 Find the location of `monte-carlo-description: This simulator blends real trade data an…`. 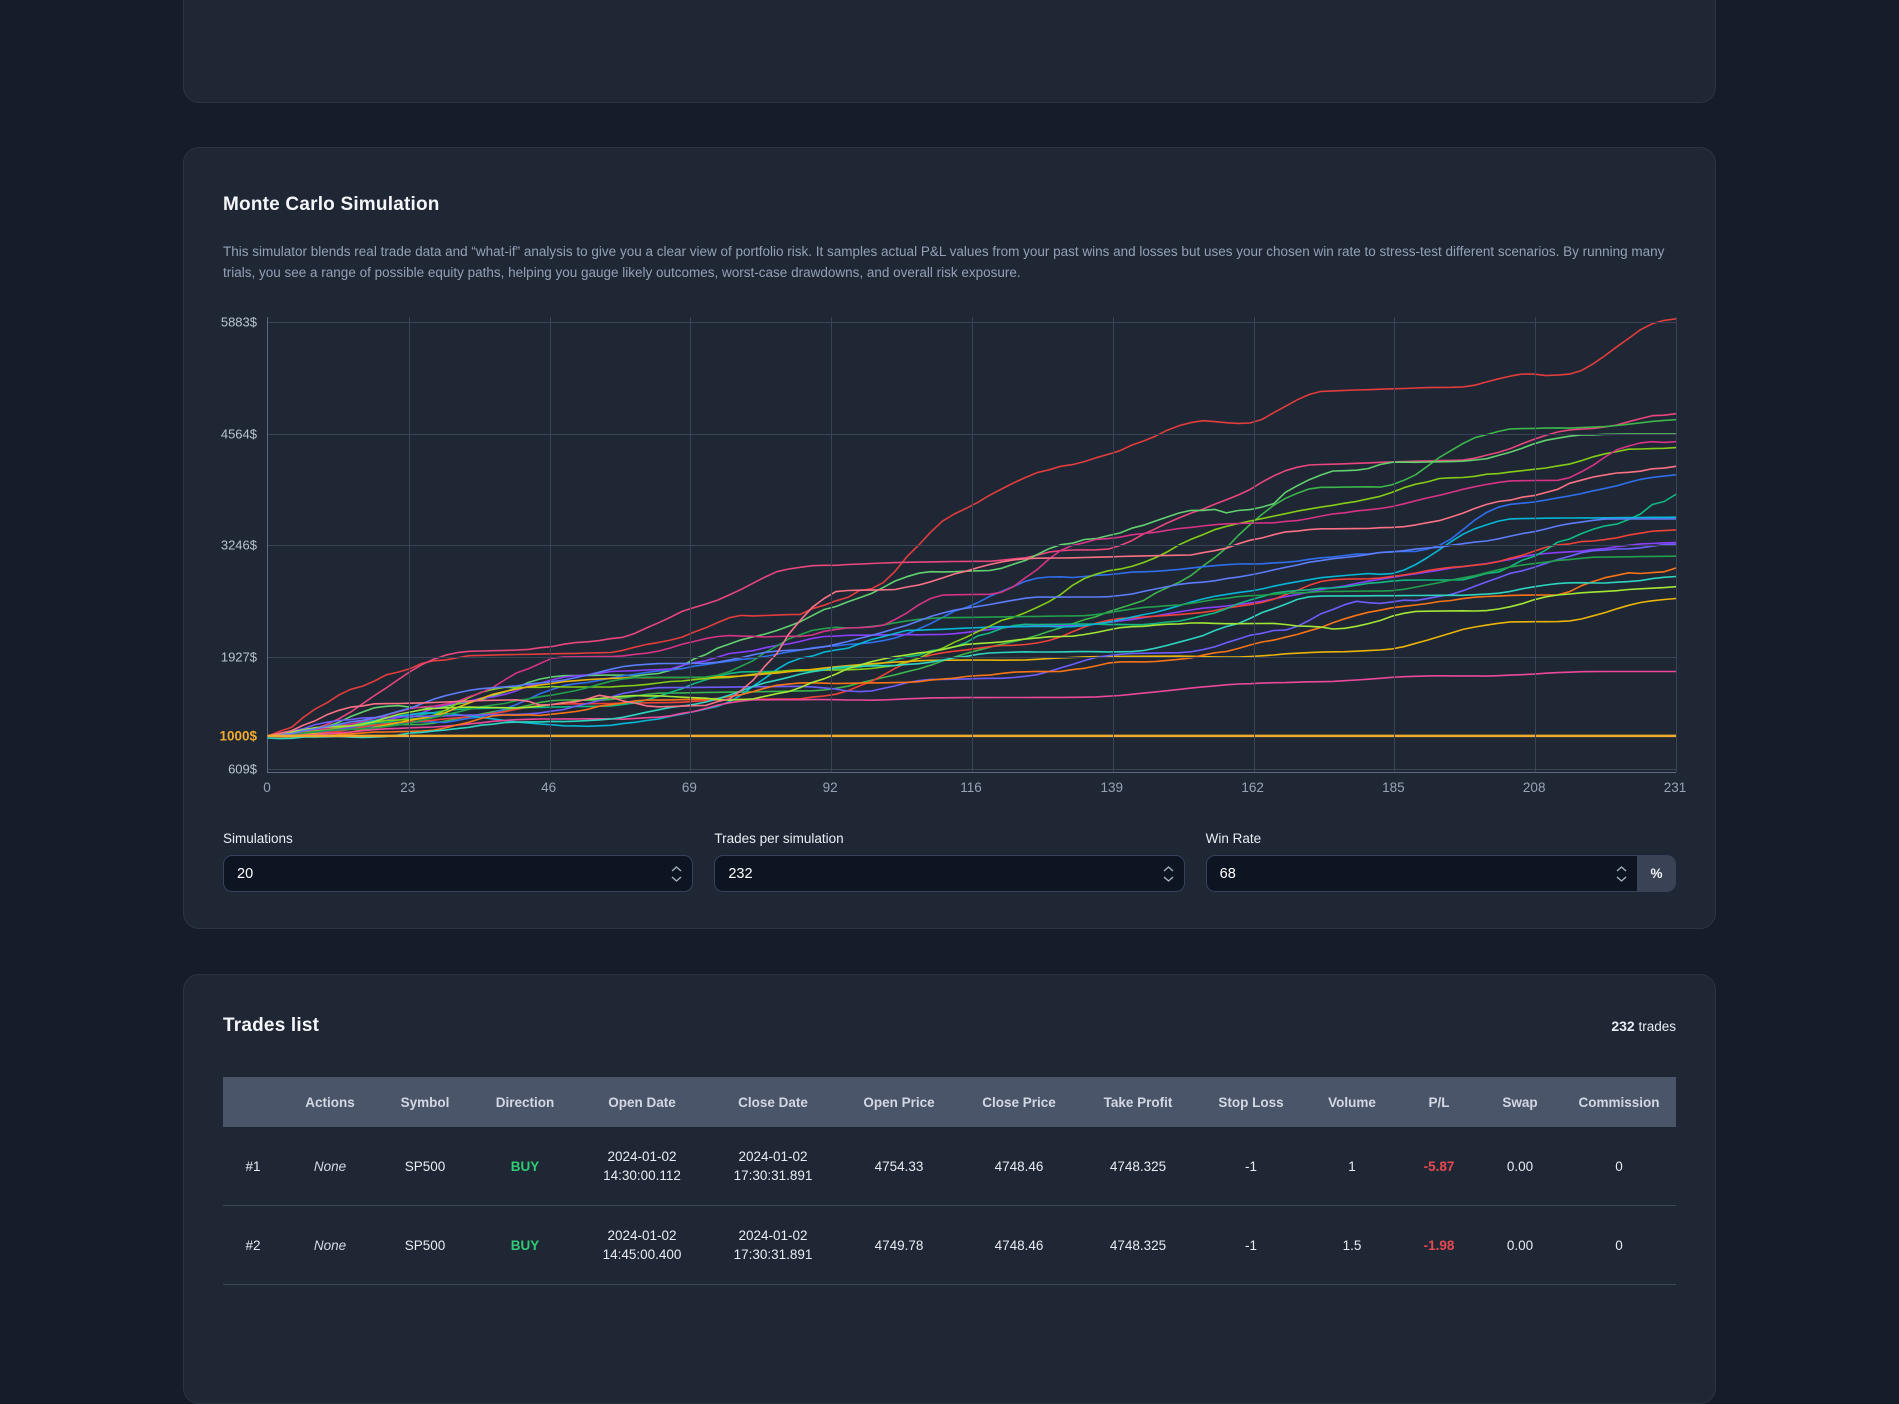

monte-carlo-description: This simulator blends real trade data an… is located at coordinates (944, 262).